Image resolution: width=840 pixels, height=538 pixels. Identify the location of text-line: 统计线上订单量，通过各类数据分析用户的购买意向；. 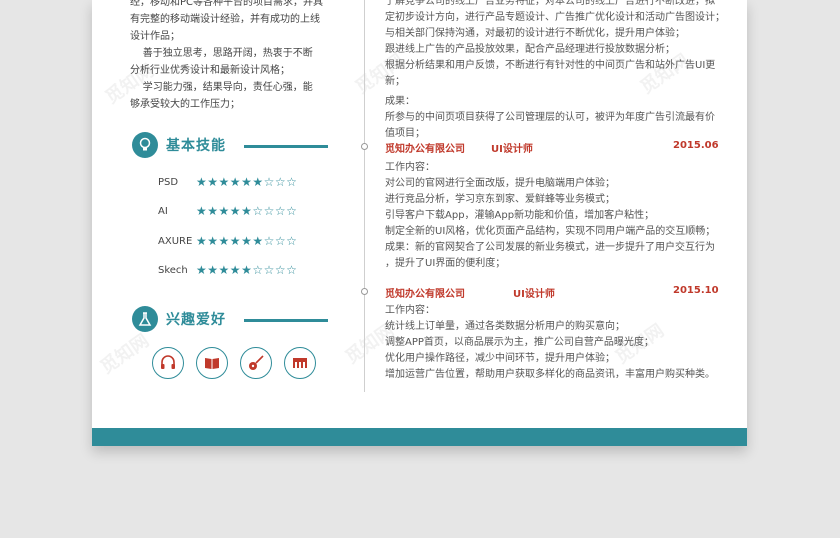
(505, 326).